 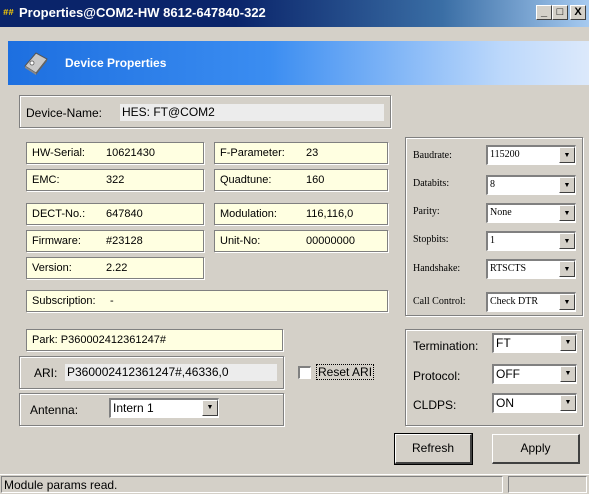 I want to click on dect-no-label: DECT-No.:, so click(x=59, y=214).